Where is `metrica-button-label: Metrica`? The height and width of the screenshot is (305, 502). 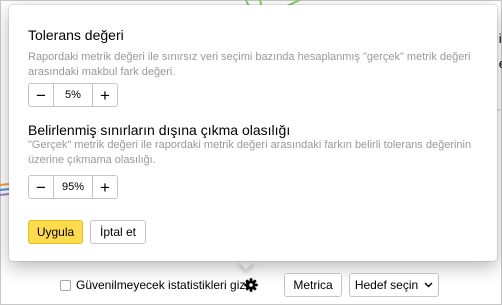 metrica-button-label: Metrica is located at coordinates (313, 285).